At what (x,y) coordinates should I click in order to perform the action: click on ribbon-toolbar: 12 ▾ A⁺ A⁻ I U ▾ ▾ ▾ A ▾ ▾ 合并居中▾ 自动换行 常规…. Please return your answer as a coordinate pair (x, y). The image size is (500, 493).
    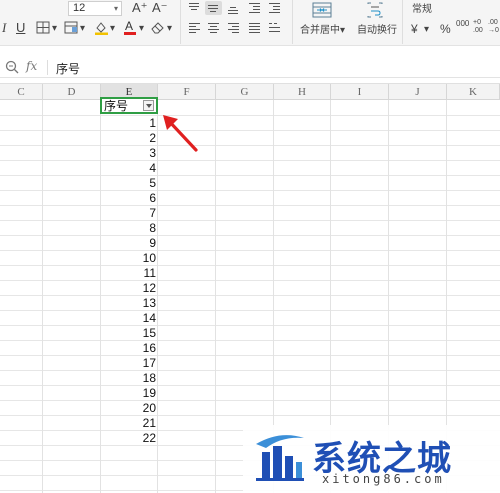
    Looking at the image, I should click on (250, 23).